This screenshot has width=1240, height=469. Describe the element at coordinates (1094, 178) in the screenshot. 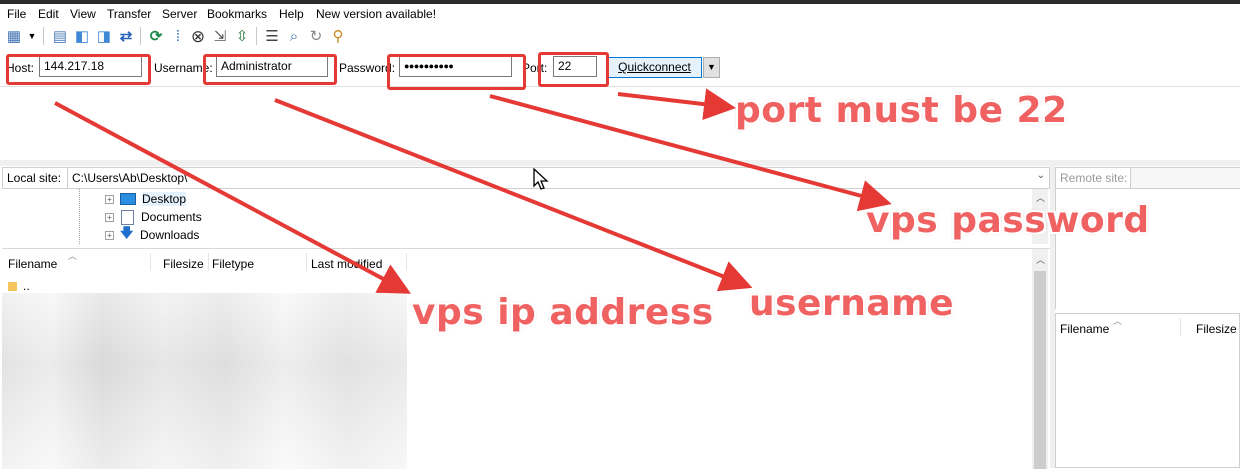

I see `remote-site-label: Remote site:` at that location.